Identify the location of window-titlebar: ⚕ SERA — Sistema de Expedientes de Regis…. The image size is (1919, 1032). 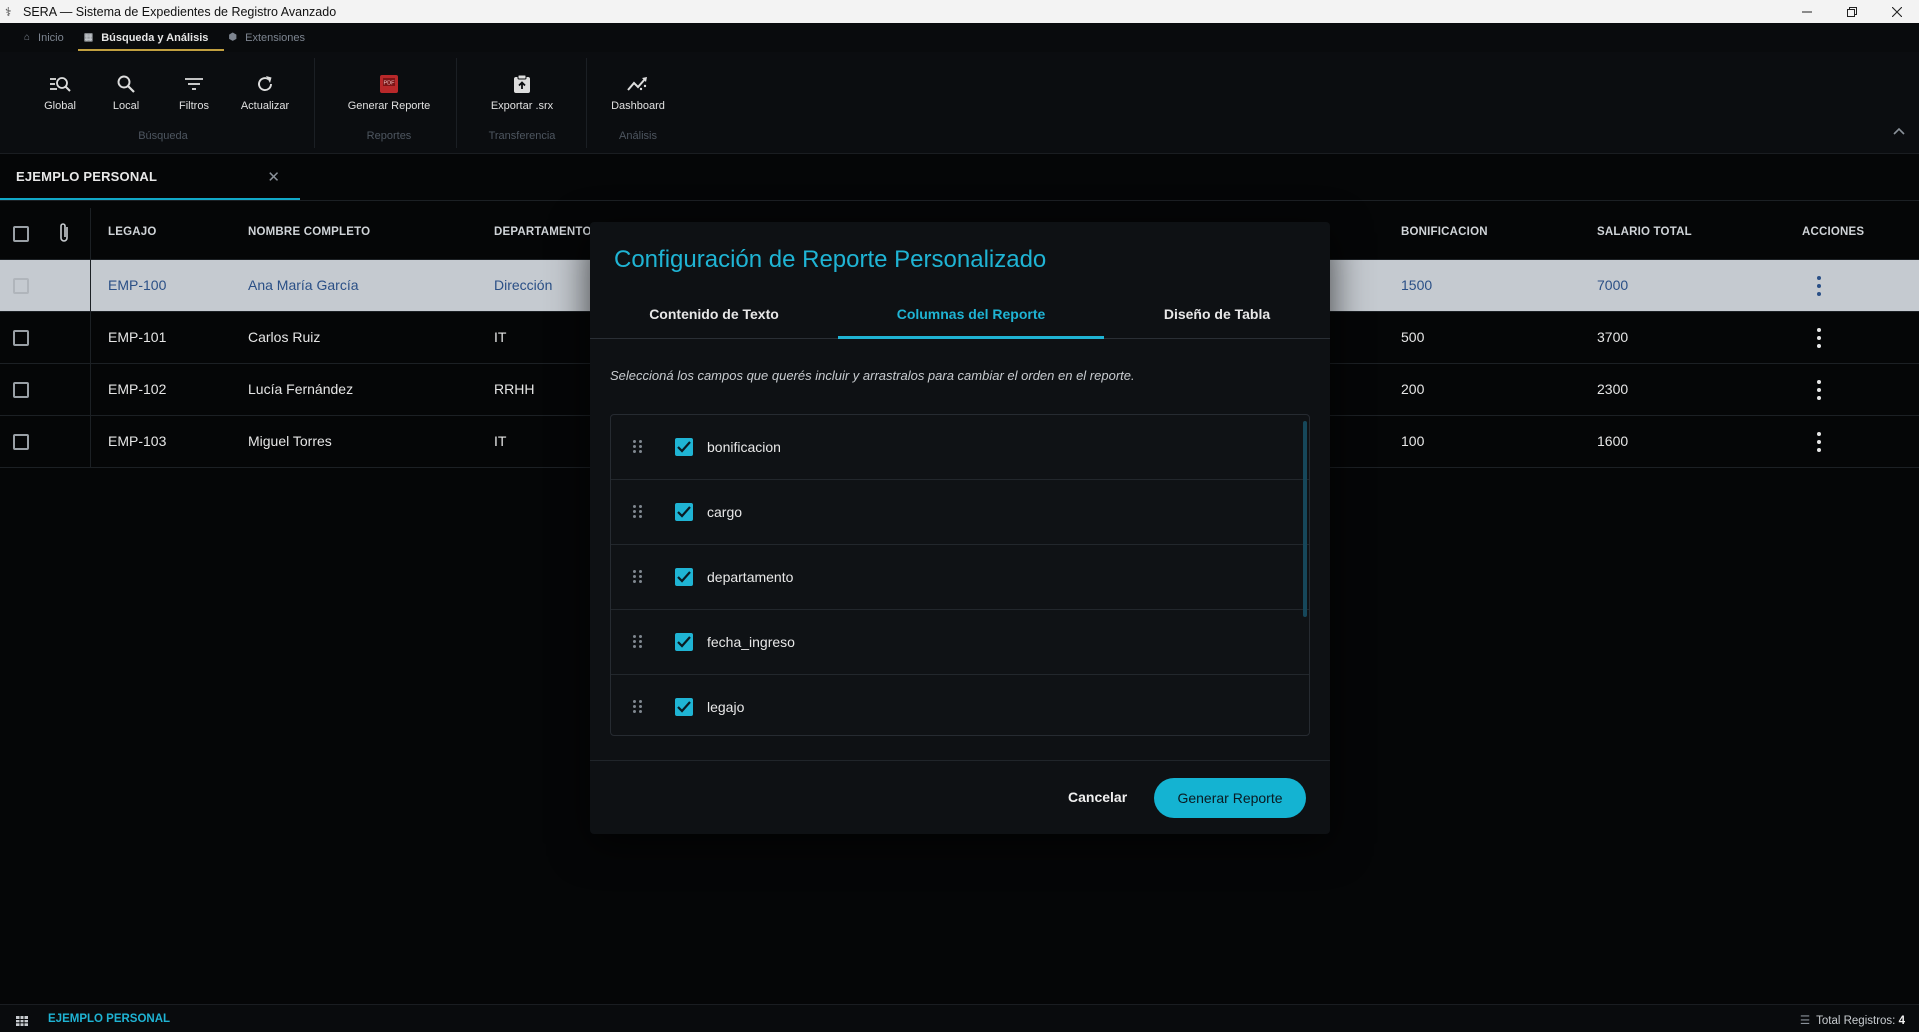
(959, 11).